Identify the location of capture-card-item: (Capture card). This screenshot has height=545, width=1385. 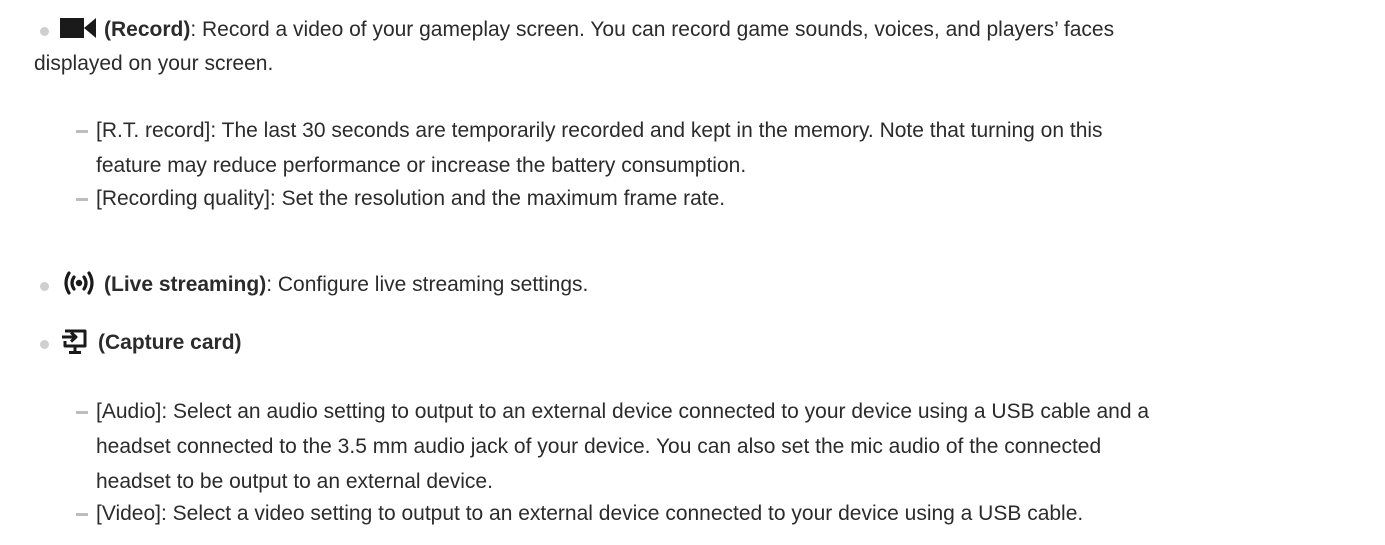
(151, 343).